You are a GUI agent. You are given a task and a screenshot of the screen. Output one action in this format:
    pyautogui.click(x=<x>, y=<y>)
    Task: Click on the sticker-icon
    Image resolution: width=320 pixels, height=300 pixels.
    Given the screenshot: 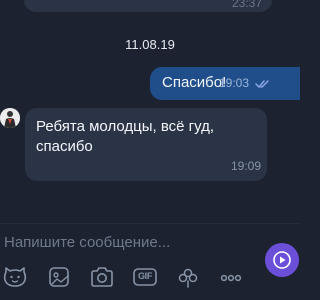 What is the action you would take?
    pyautogui.click(x=59, y=277)
    